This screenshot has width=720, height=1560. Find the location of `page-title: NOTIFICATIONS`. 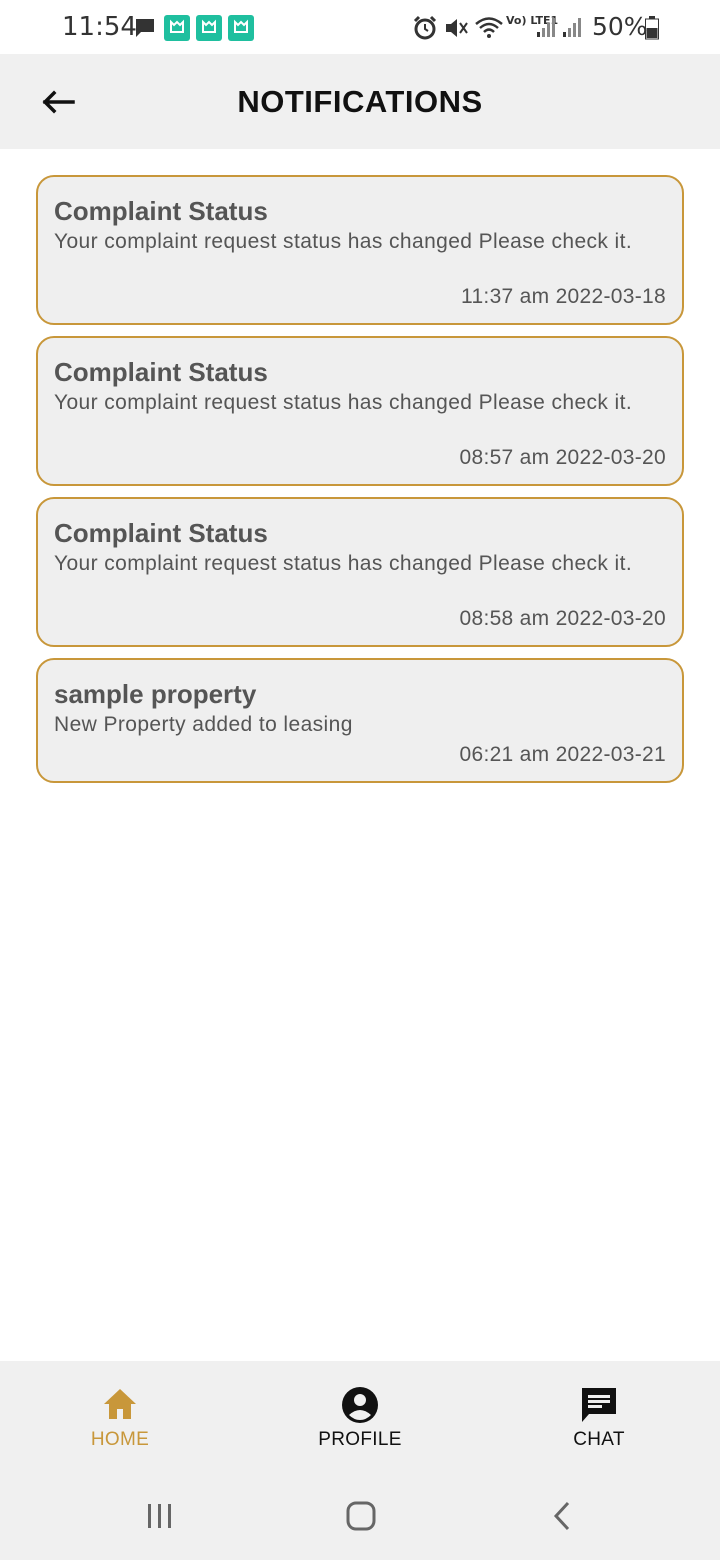

page-title: NOTIFICATIONS is located at coordinates (360, 101).